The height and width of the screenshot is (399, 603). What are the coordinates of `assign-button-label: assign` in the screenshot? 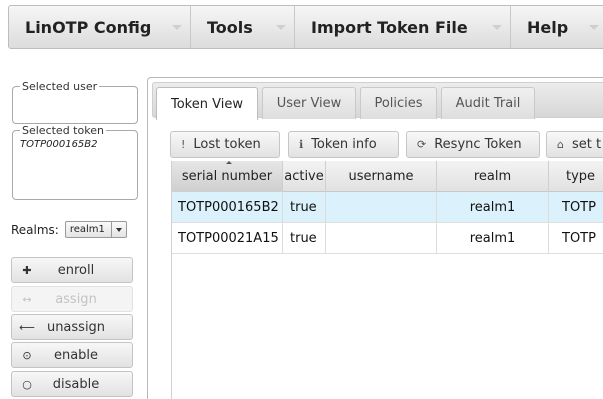 It's located at (76, 299).